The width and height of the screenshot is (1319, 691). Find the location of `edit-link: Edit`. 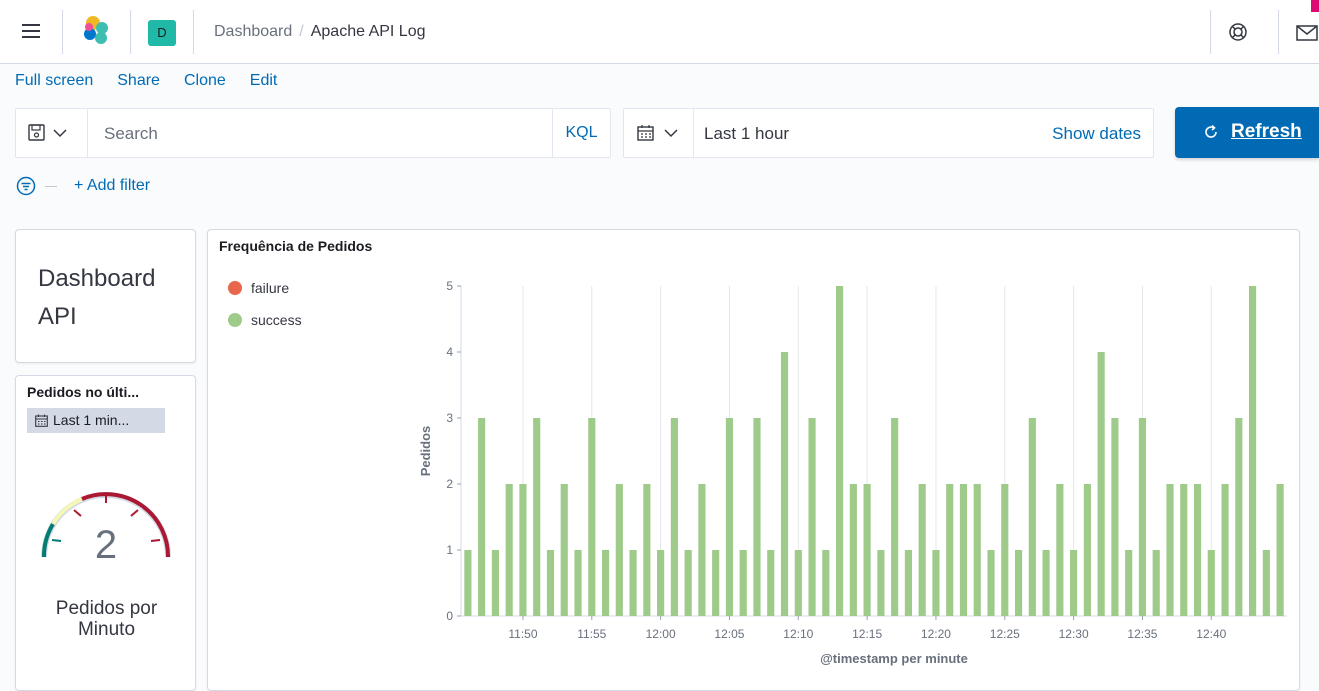

edit-link: Edit is located at coordinates (264, 80).